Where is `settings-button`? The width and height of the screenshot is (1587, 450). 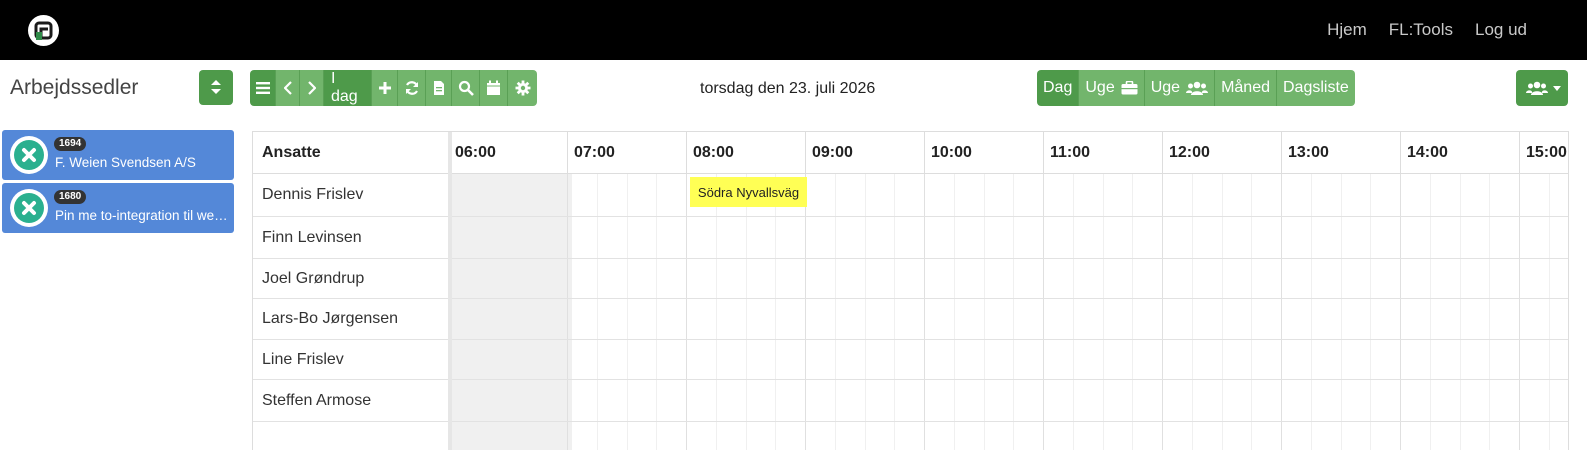 settings-button is located at coordinates (522, 88).